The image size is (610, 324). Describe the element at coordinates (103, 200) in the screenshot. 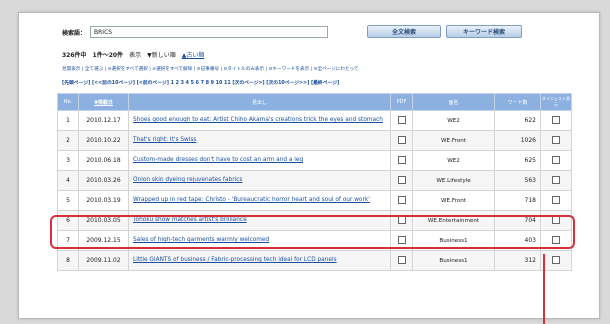

I see `row-date: 2010.03.19` at that location.